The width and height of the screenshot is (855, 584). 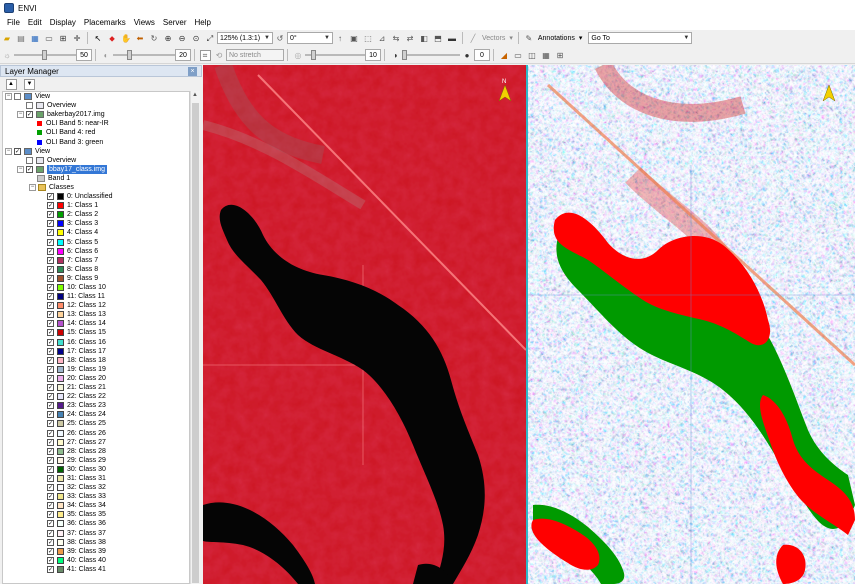 What do you see at coordinates (556, 38) in the screenshot?
I see `annotations-menu: Annotations` at bounding box center [556, 38].